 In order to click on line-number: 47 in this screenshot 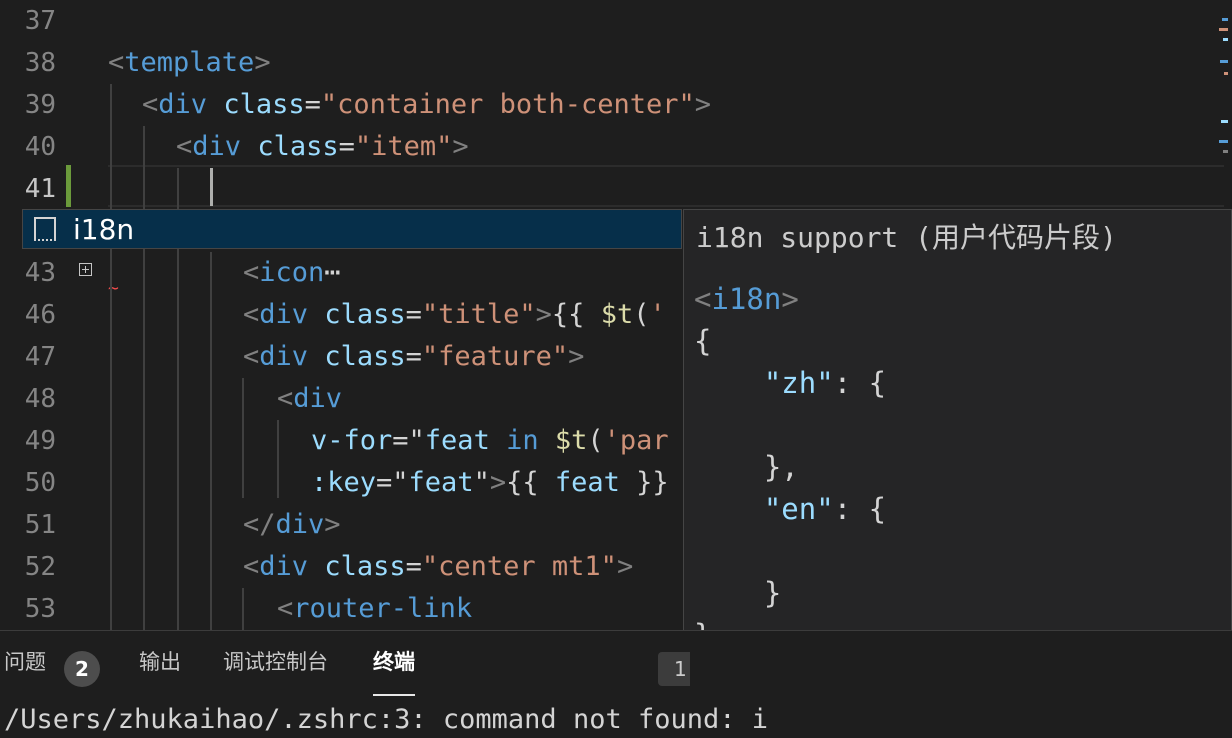, I will do `click(40, 357)`.